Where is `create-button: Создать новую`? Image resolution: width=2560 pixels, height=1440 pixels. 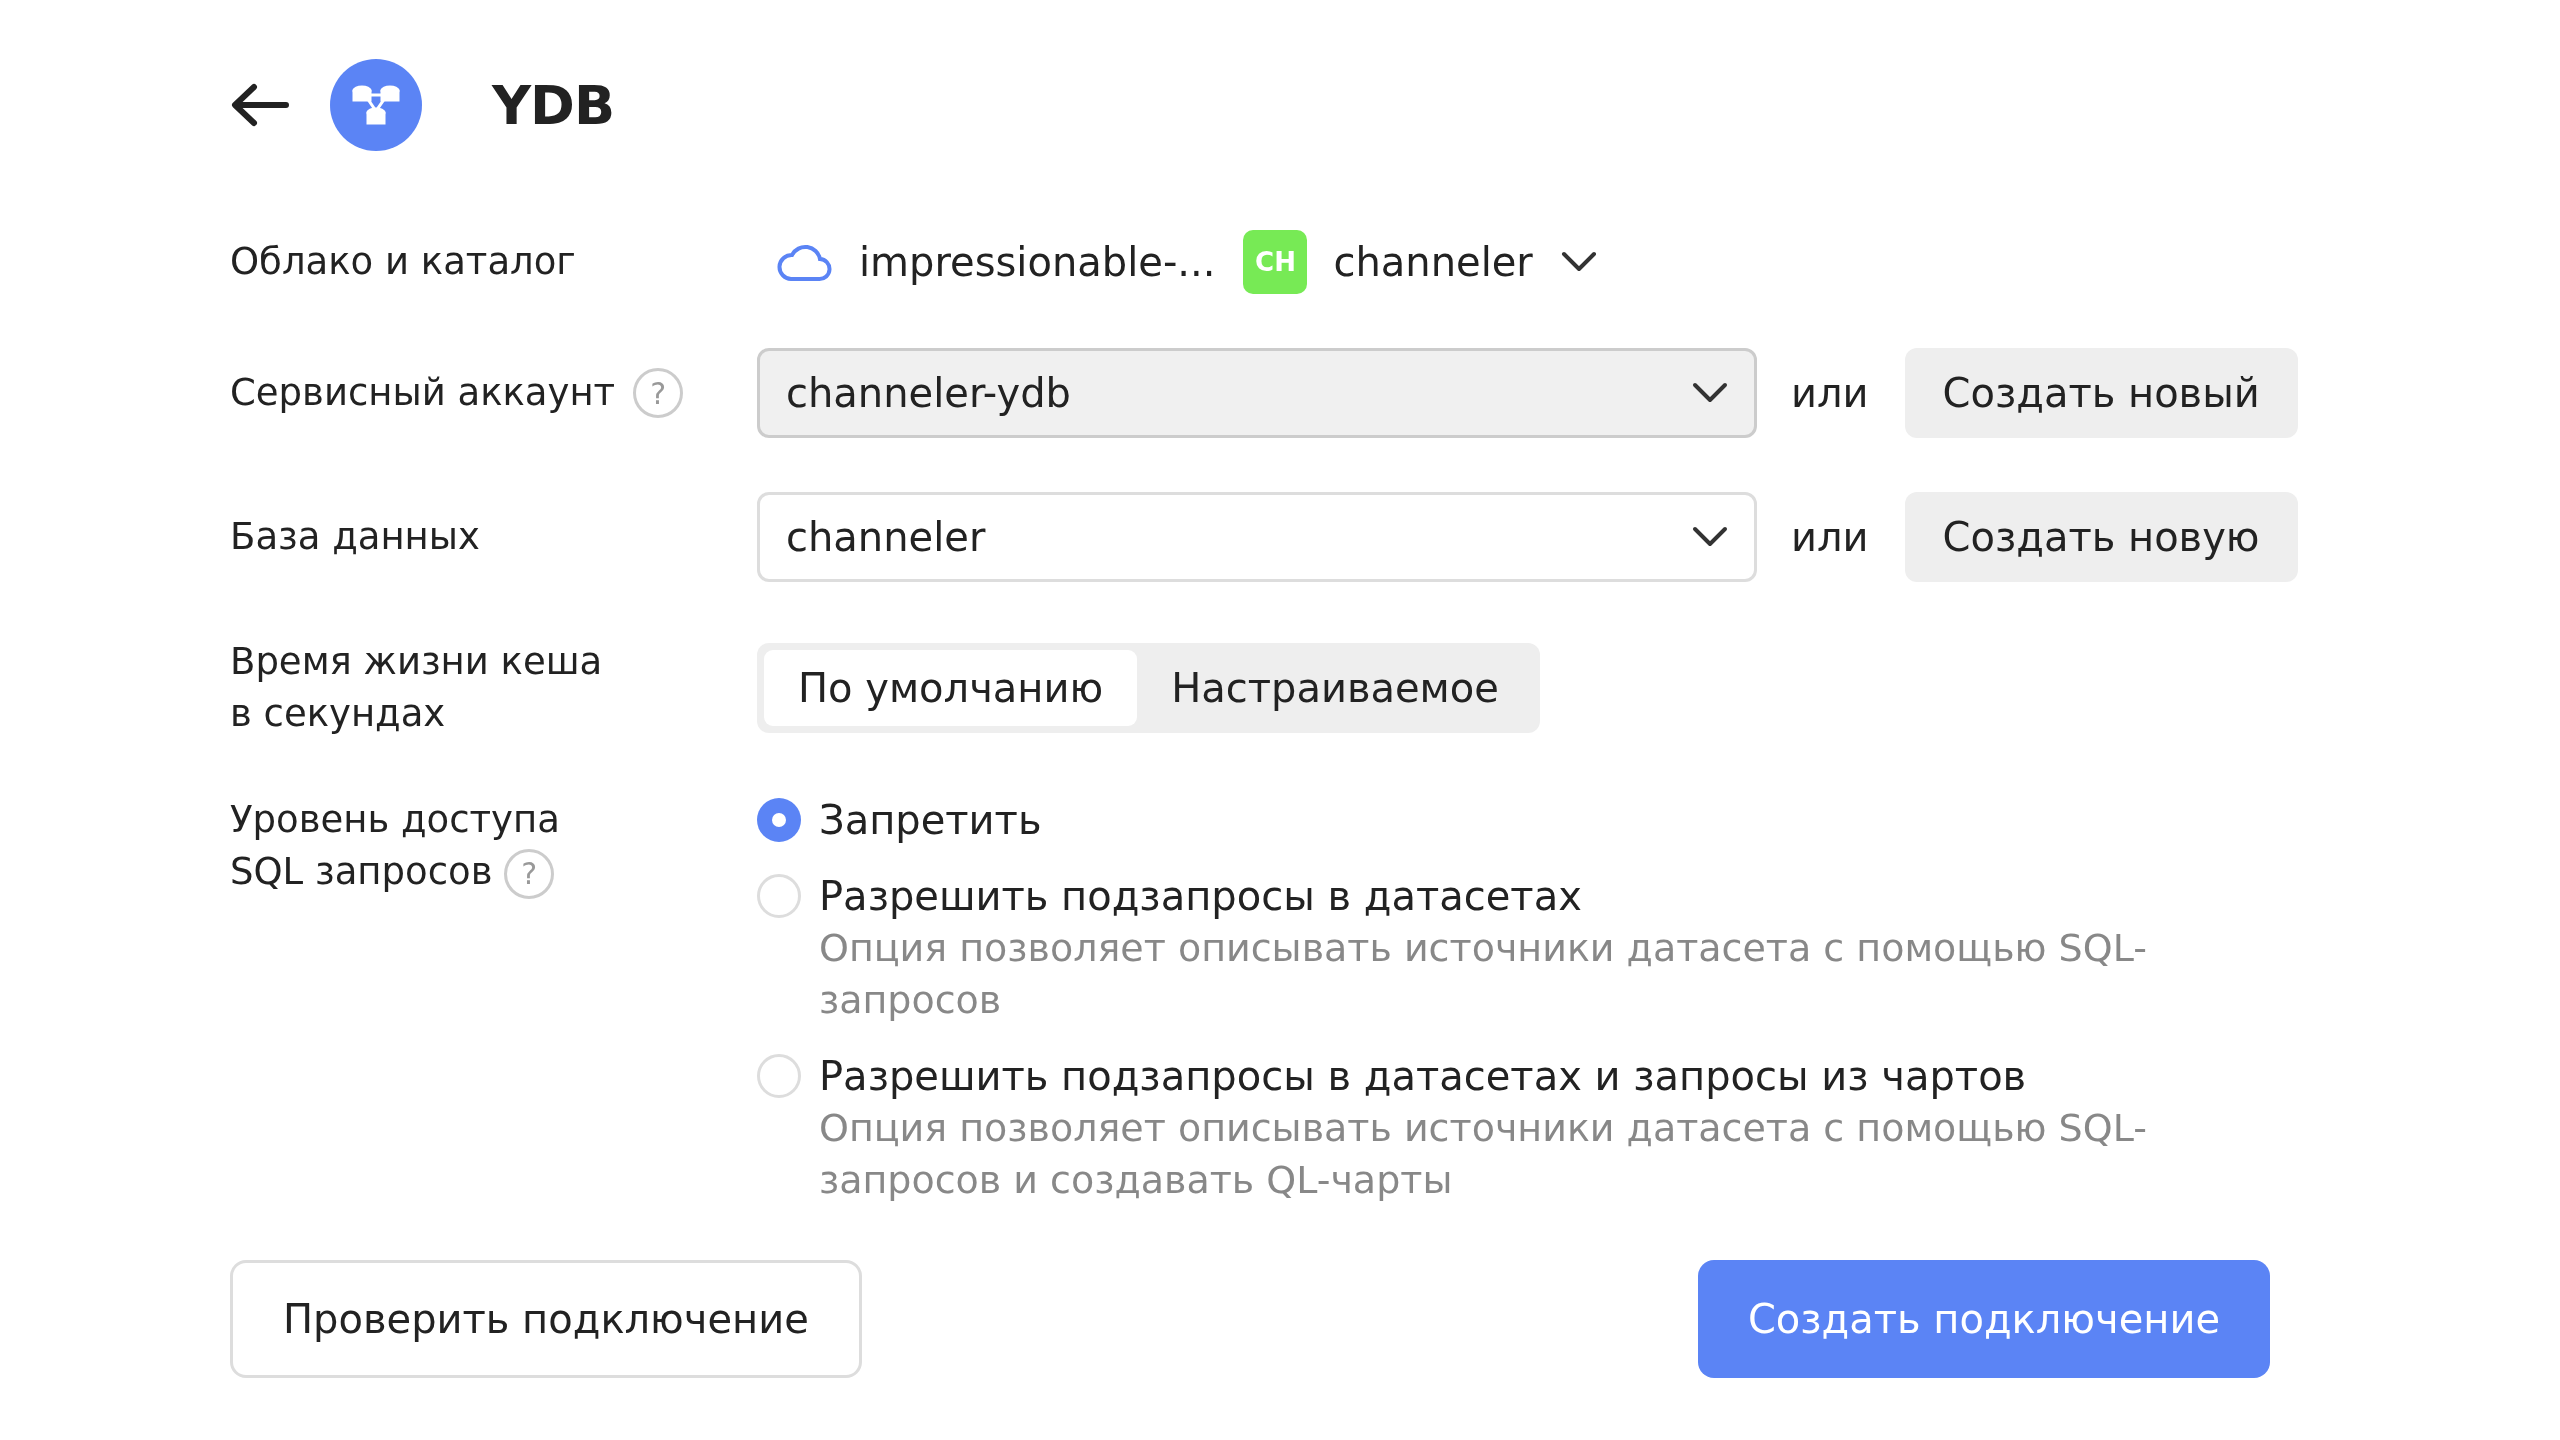 create-button: Создать новую is located at coordinates (2101, 537).